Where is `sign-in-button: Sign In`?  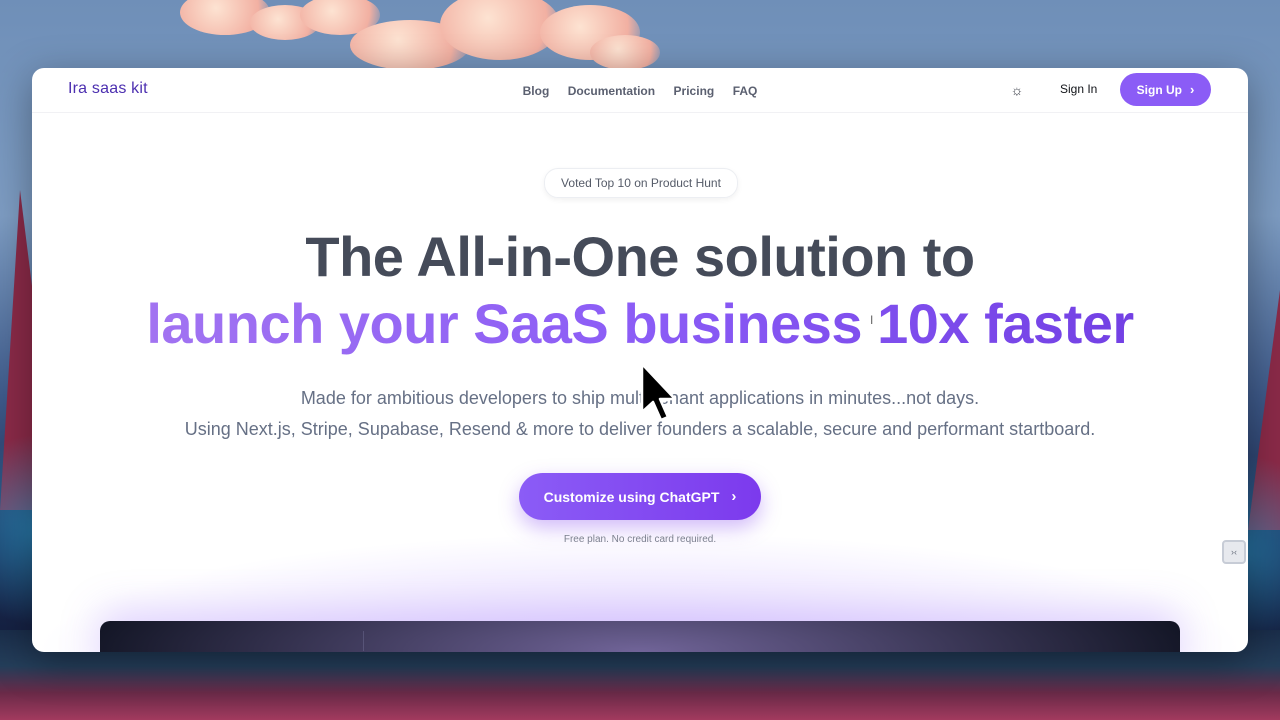
sign-in-button: Sign In is located at coordinates (1078, 89).